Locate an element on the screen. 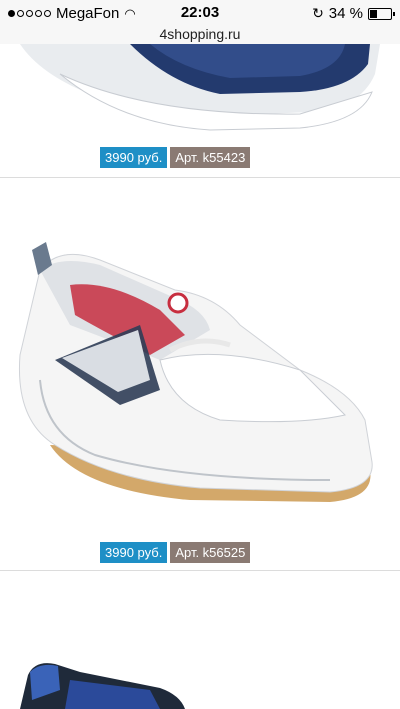 This screenshot has width=400, height=709. battery-percent: 34 % is located at coordinates (345, 13).